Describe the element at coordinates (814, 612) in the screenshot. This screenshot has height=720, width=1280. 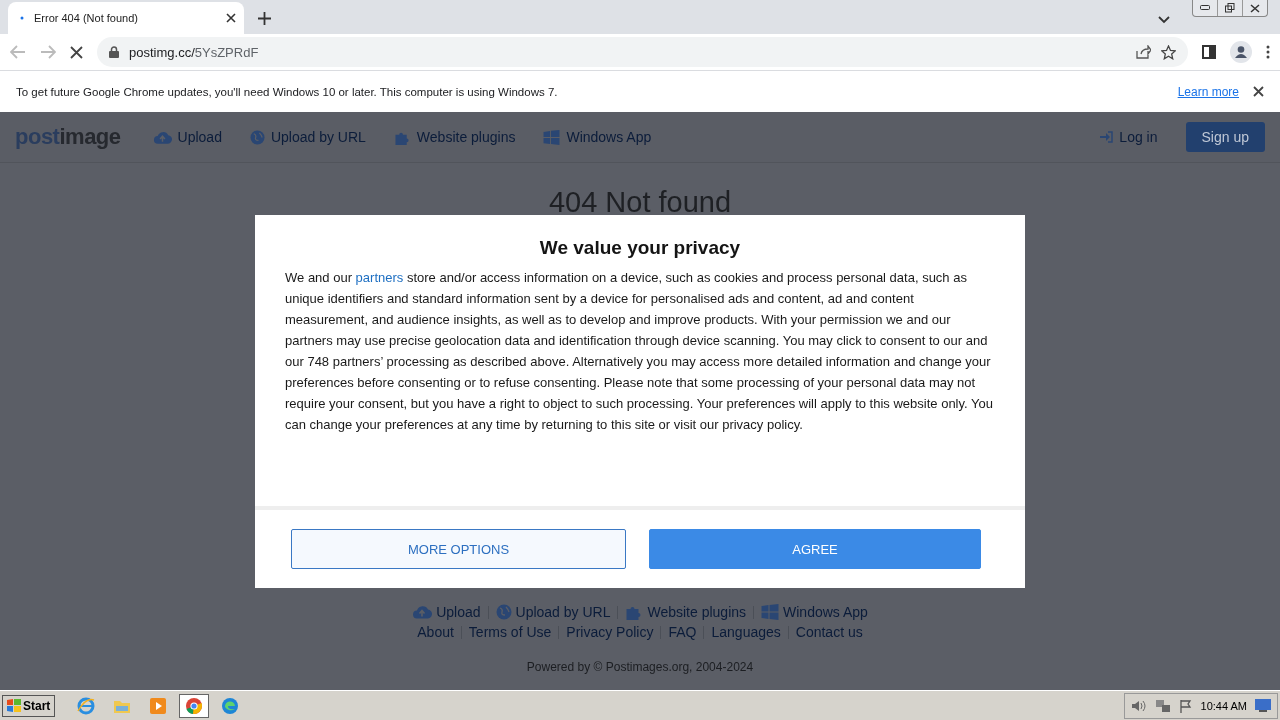
I see `footer-link: Windows App` at that location.